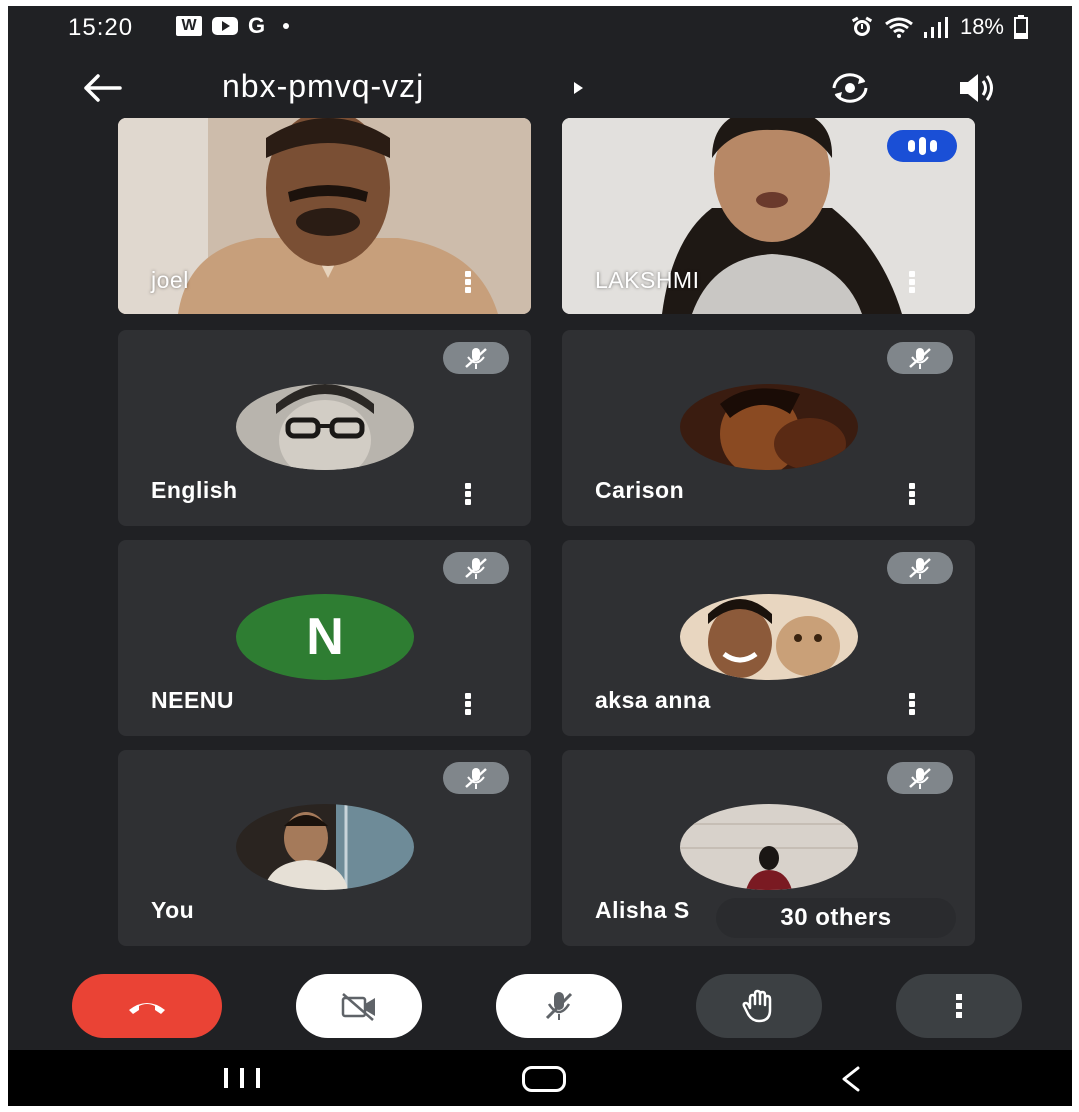 The height and width of the screenshot is (1112, 1079). I want to click on more-options-button, so click(959, 1006).